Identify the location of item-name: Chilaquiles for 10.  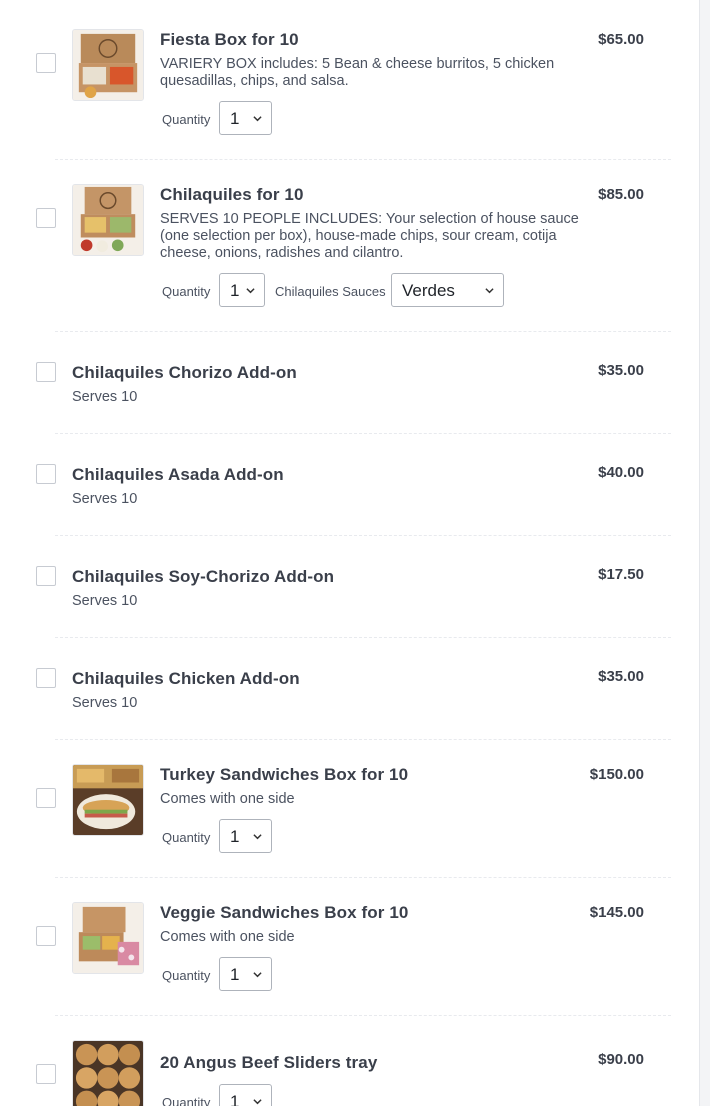
(232, 194).